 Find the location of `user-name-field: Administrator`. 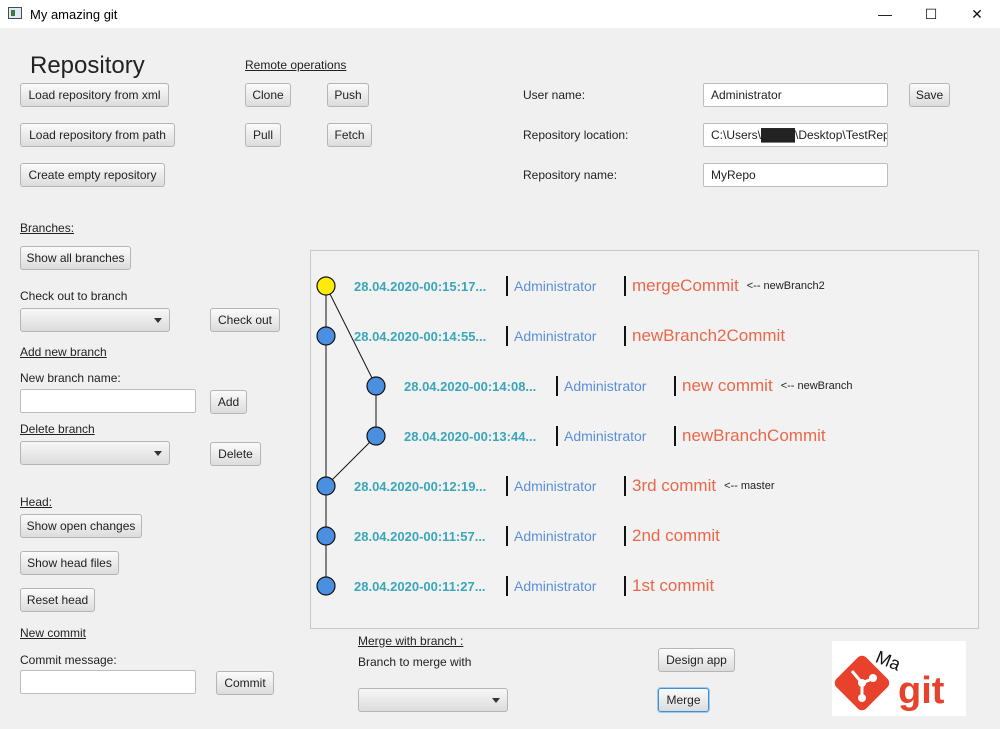

user-name-field: Administrator is located at coordinates (795, 95).